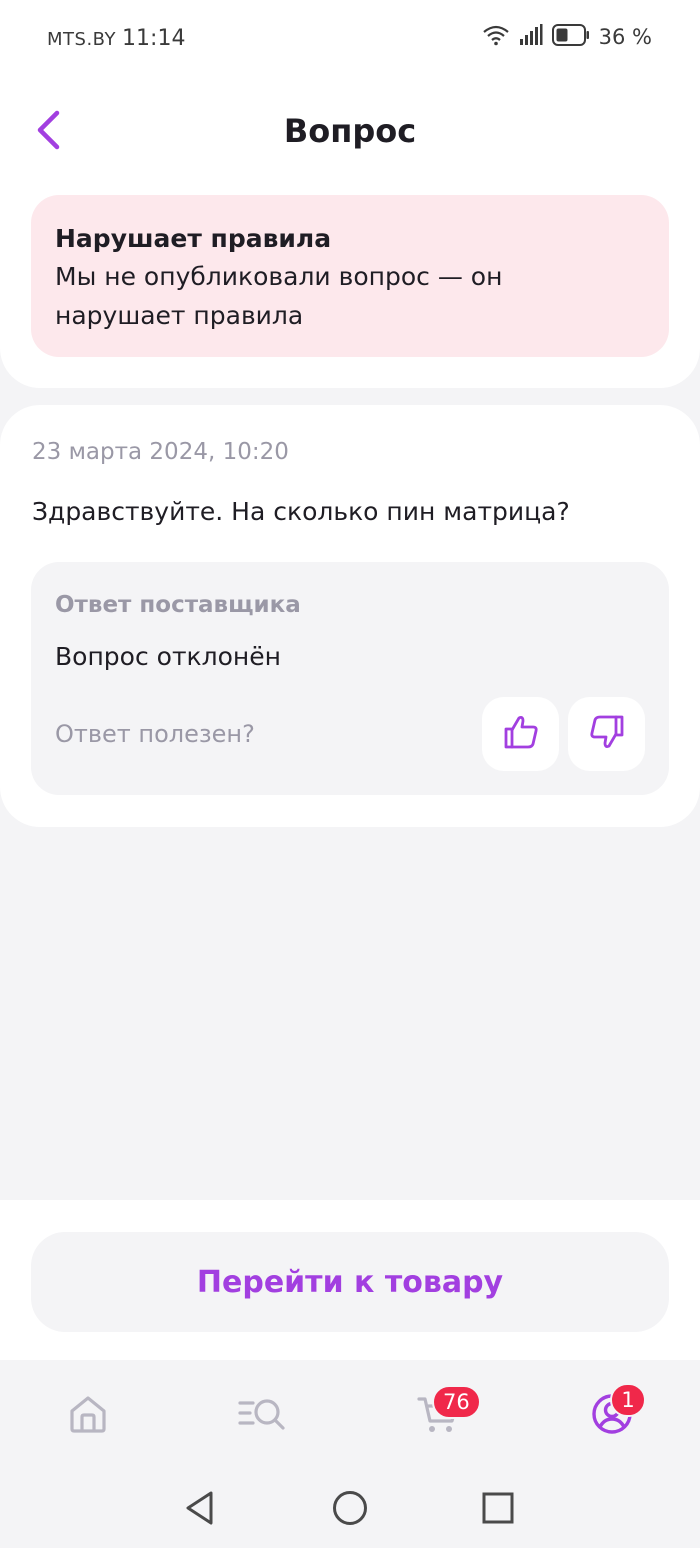  What do you see at coordinates (160, 452) in the screenshot?
I see `question-date: 23 марта 2024, 10:20` at bounding box center [160, 452].